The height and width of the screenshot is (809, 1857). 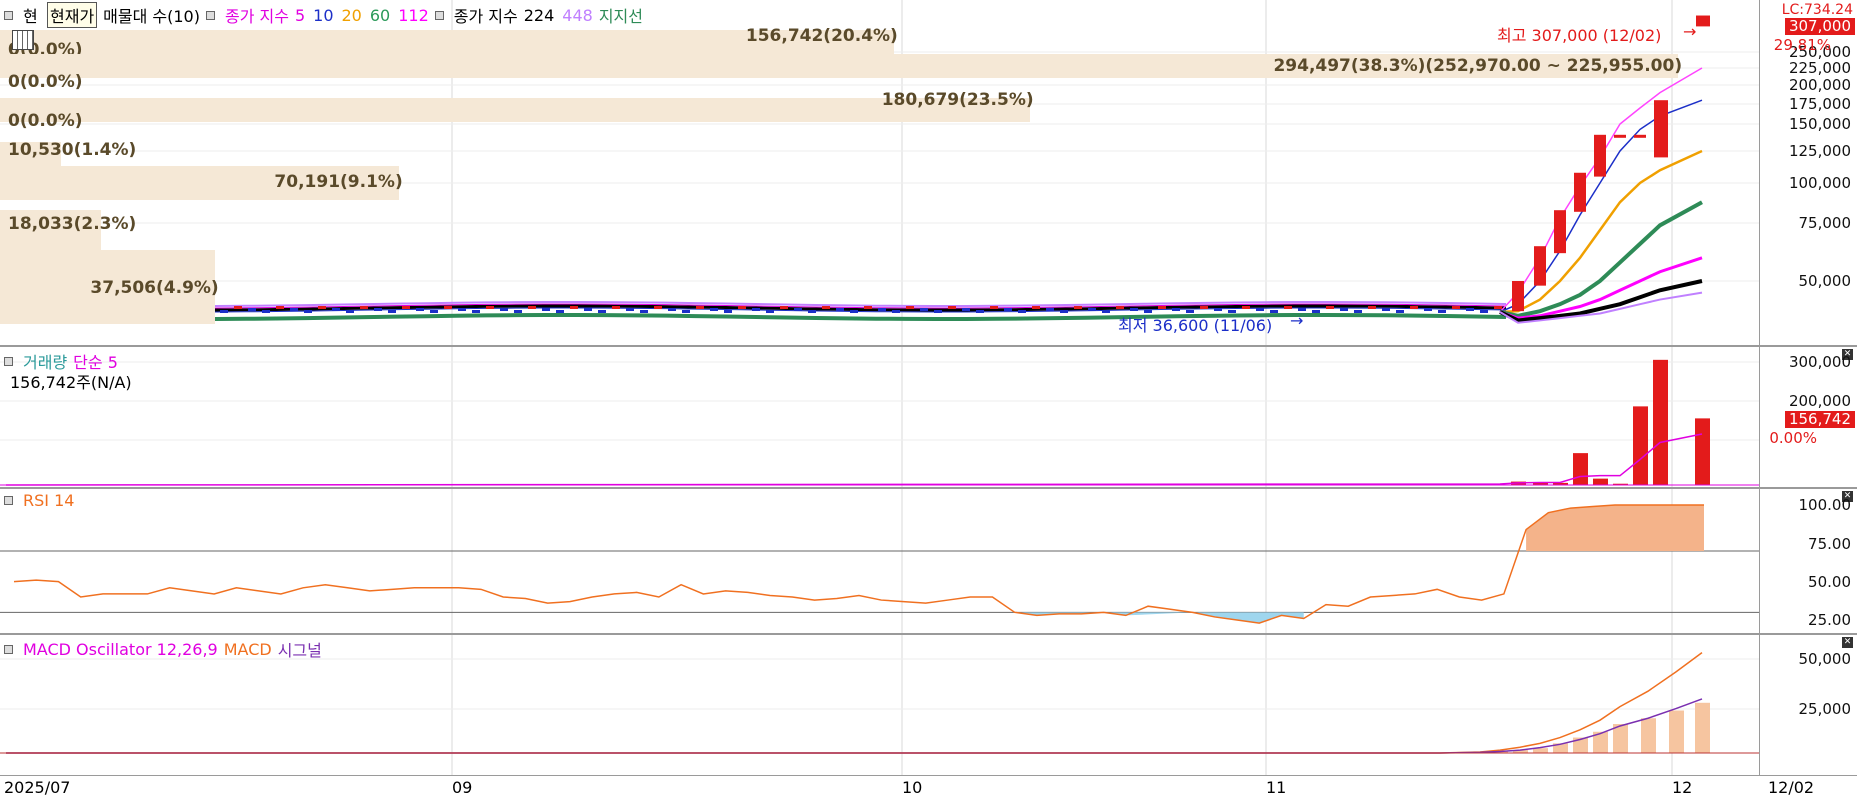 What do you see at coordinates (1819, 362) in the screenshot?
I see `axis-tick: 300,000` at bounding box center [1819, 362].